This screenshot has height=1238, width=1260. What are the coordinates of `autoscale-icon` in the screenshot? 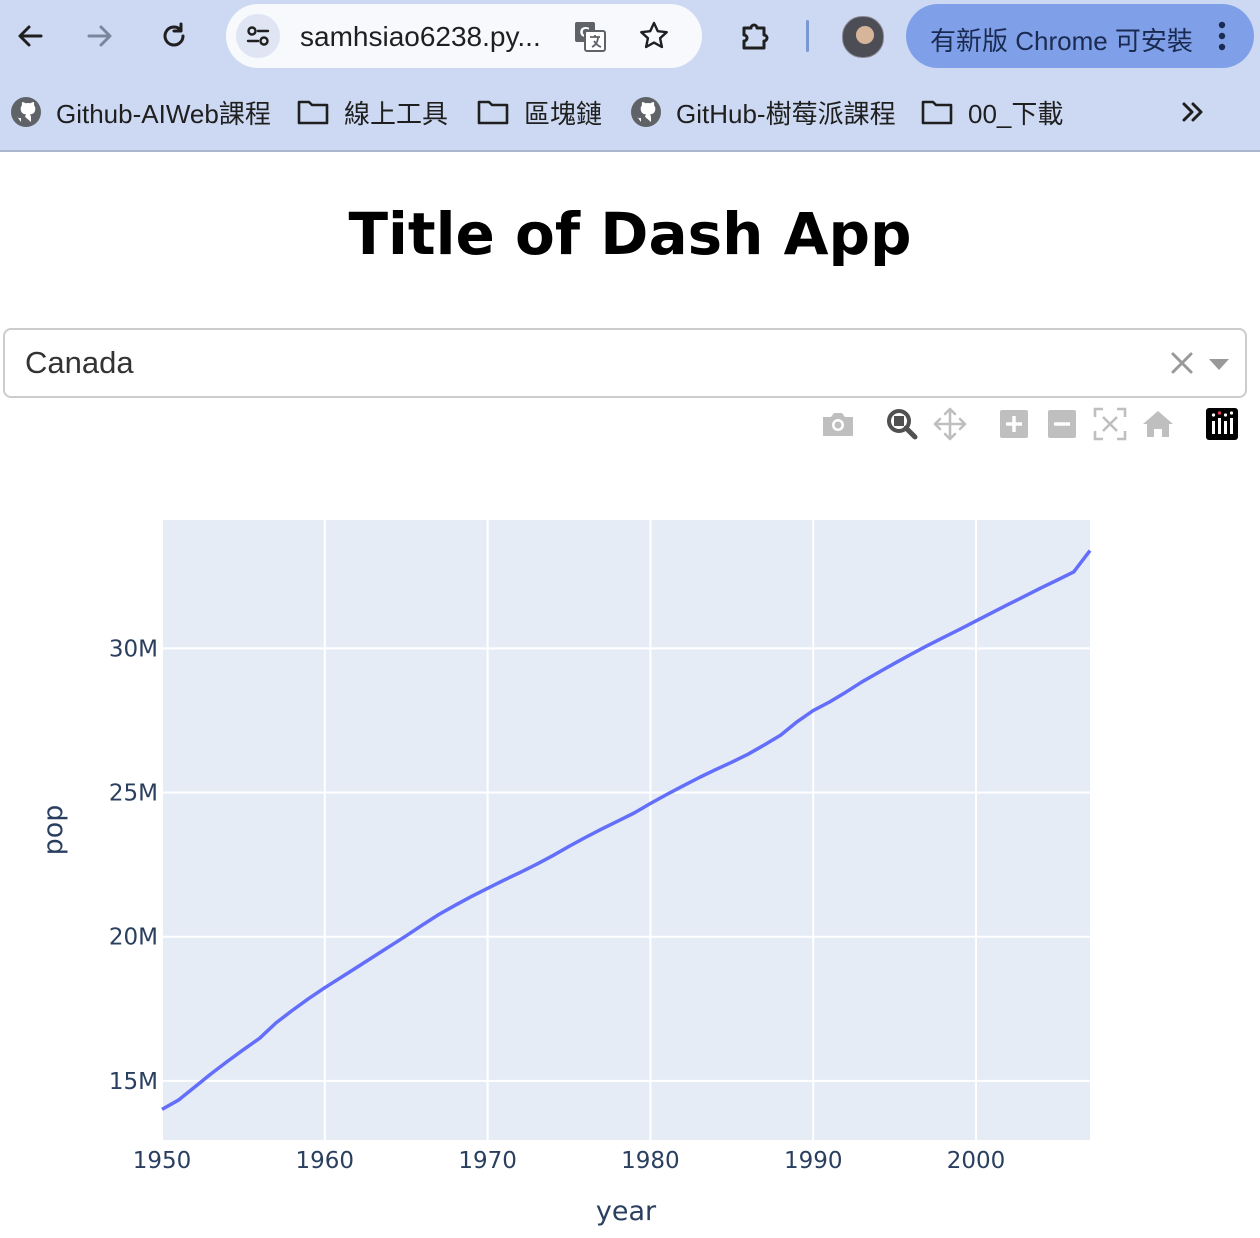 It's located at (1110, 424).